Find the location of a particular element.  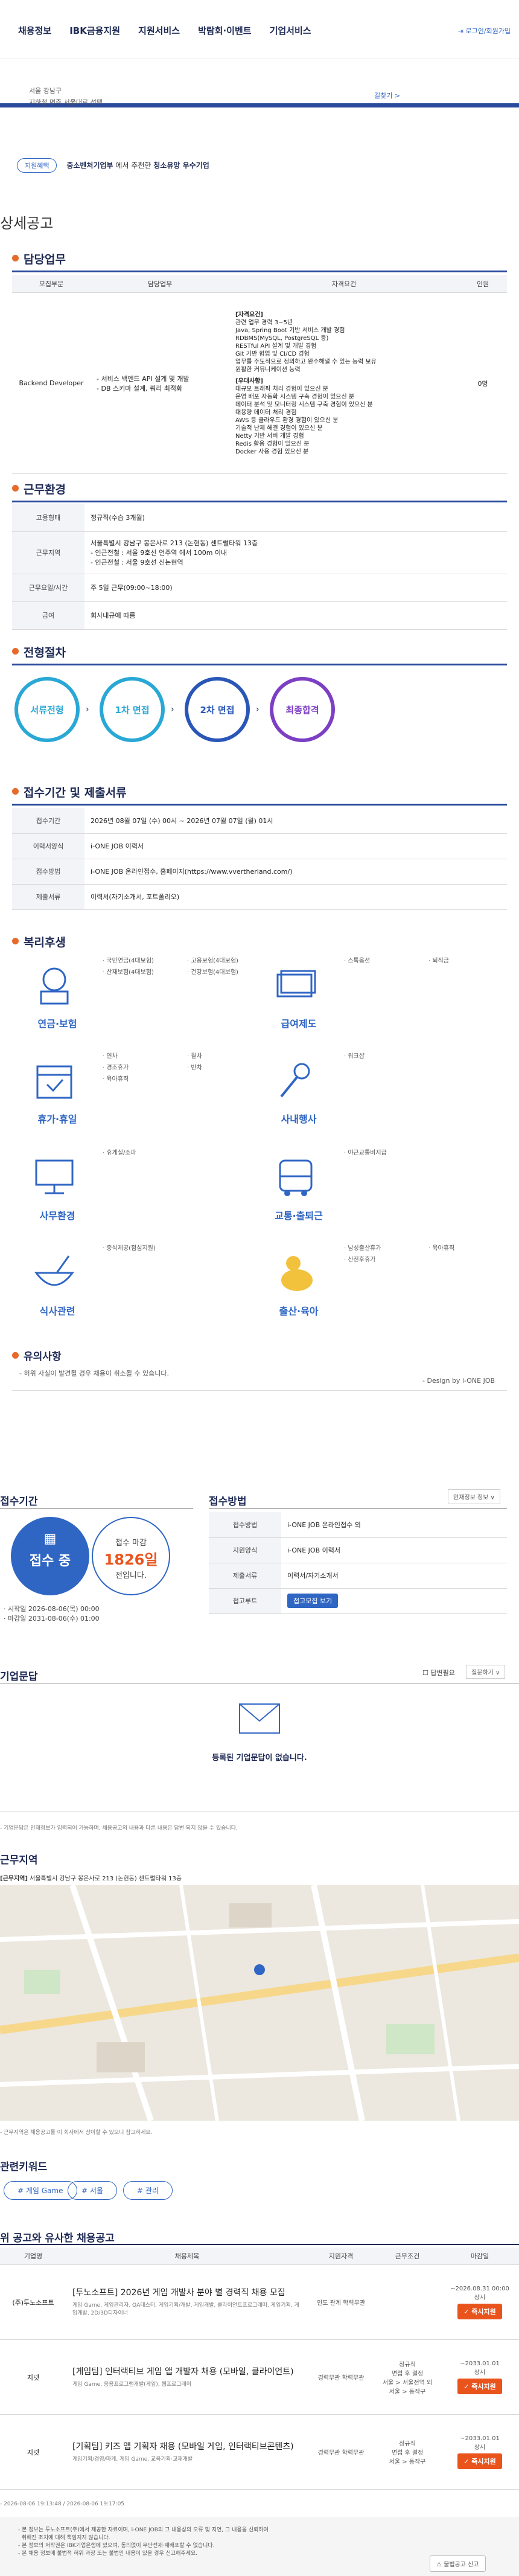

view-recruit-button: 접고모집 보기 is located at coordinates (313, 1601).